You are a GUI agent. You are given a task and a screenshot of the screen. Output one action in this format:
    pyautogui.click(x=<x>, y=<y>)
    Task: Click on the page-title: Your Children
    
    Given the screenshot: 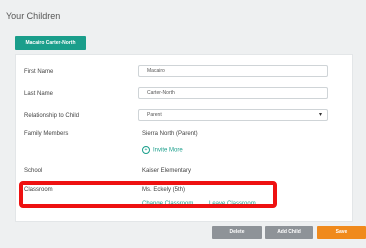 What is the action you would take?
    pyautogui.click(x=33, y=16)
    